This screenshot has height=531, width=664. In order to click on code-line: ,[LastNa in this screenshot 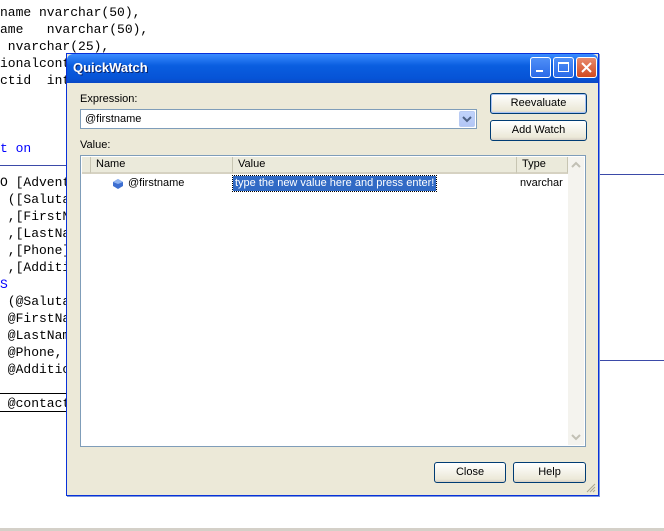, I will do `click(35, 233)`.